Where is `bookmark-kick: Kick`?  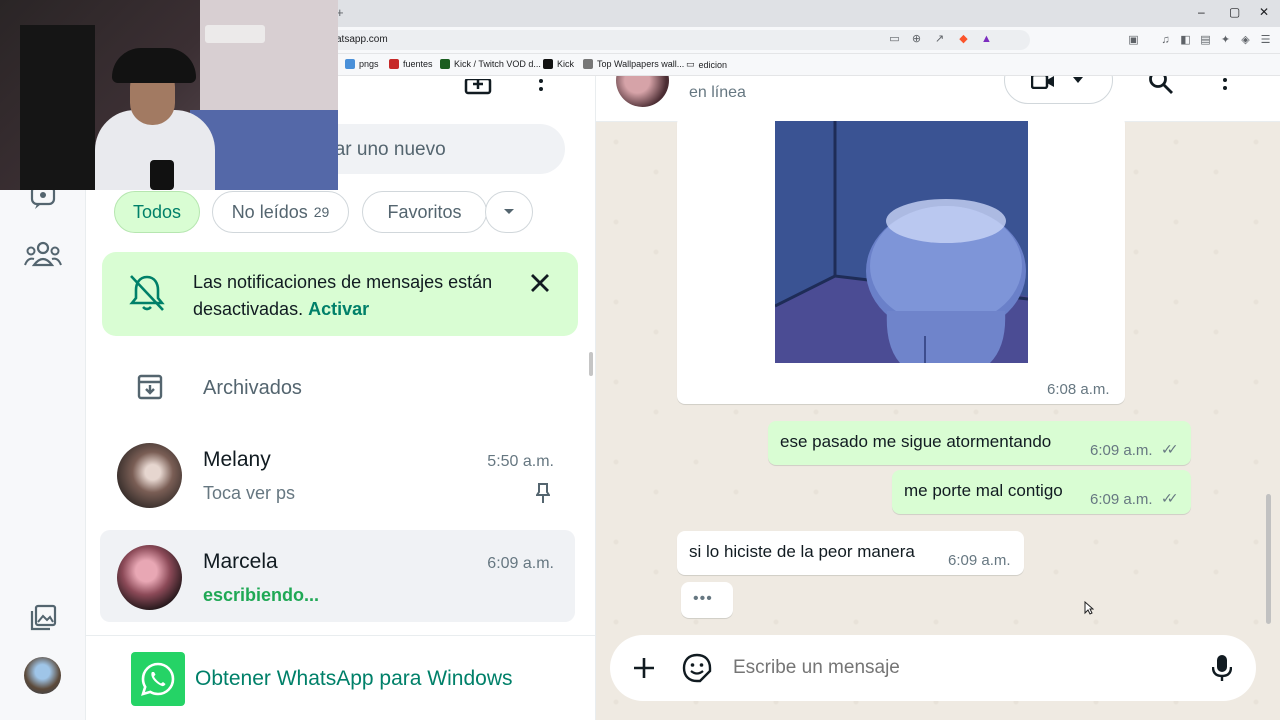
bookmark-kick: Kick is located at coordinates (558, 64).